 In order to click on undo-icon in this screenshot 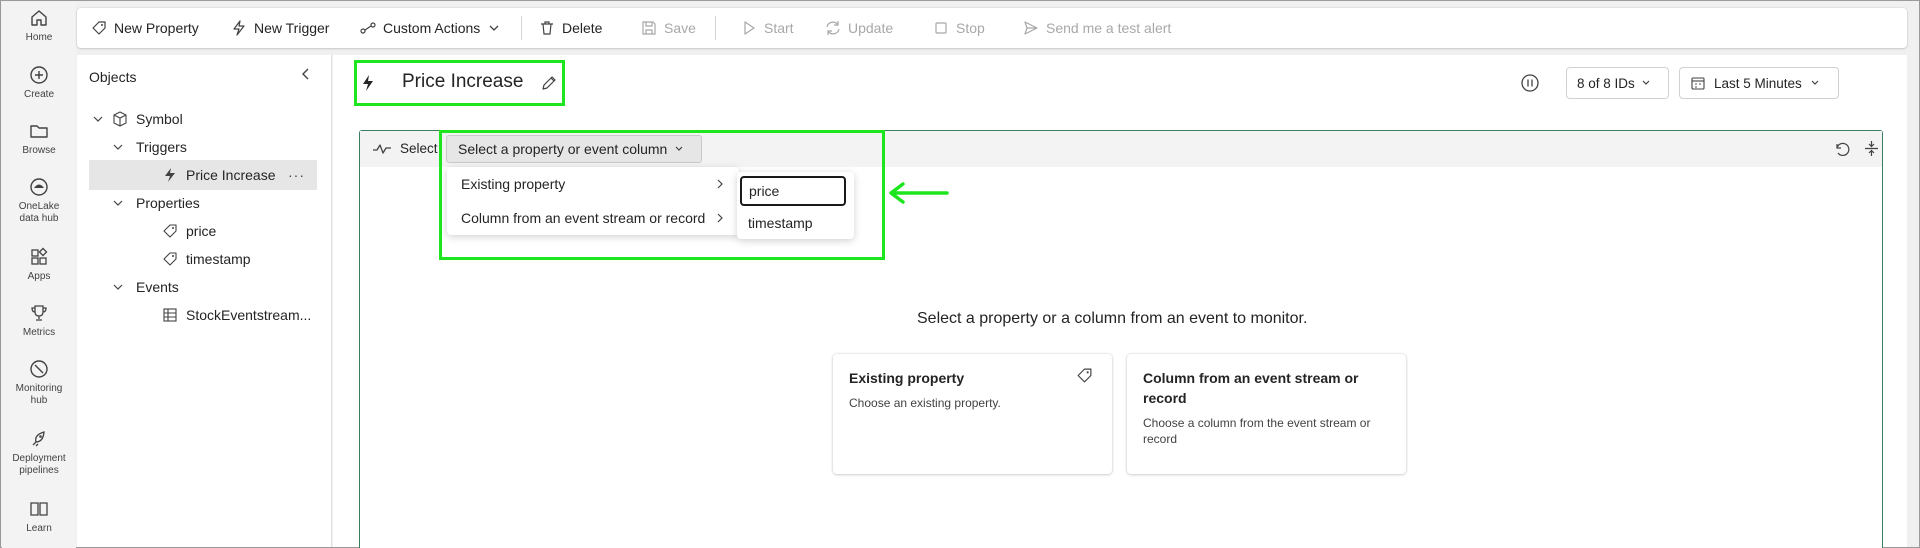, I will do `click(1841, 148)`.